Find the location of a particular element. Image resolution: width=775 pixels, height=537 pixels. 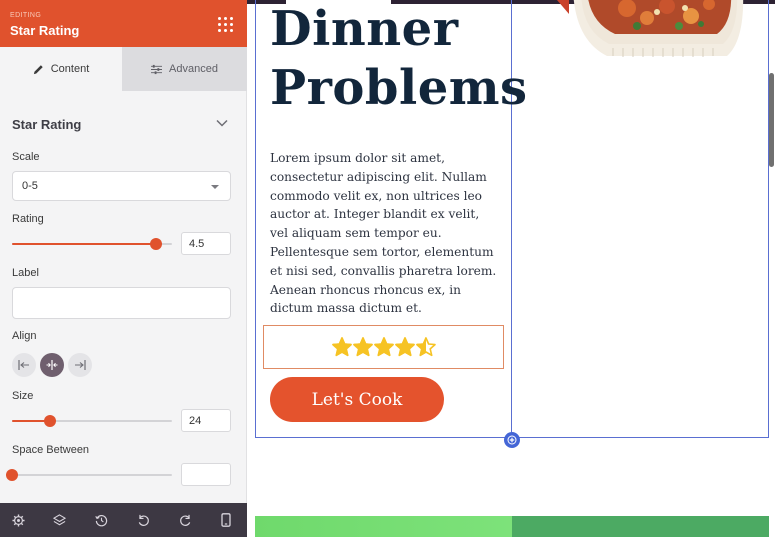

sliders-icon is located at coordinates (157, 69).